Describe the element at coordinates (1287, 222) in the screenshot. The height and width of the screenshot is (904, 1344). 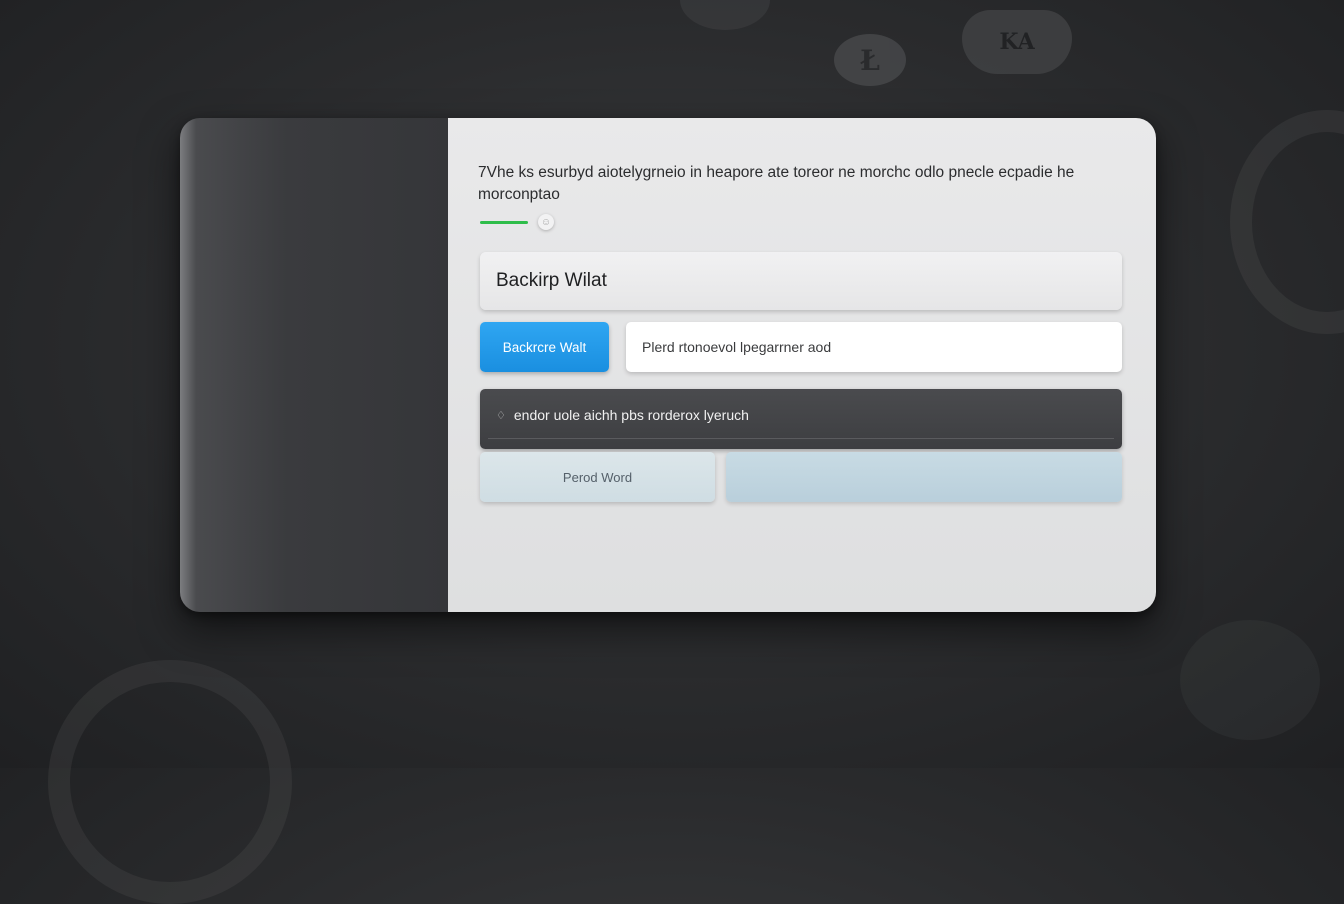
I see `decor-ring-right` at that location.